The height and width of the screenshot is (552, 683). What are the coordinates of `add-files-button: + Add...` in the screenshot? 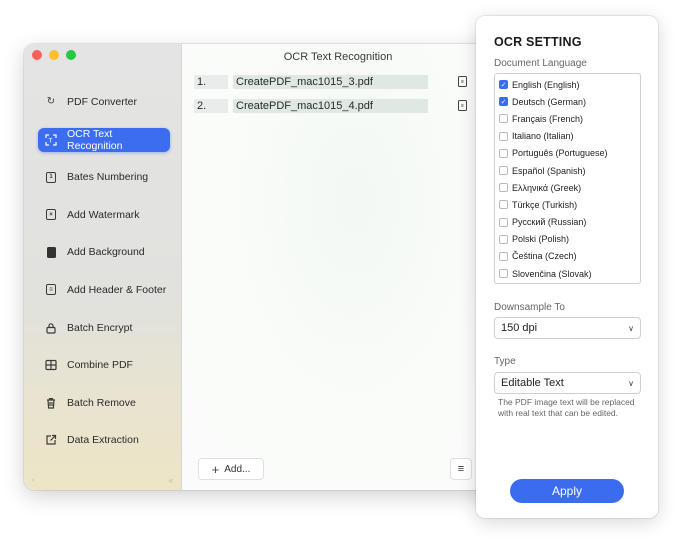 It's located at (231, 469).